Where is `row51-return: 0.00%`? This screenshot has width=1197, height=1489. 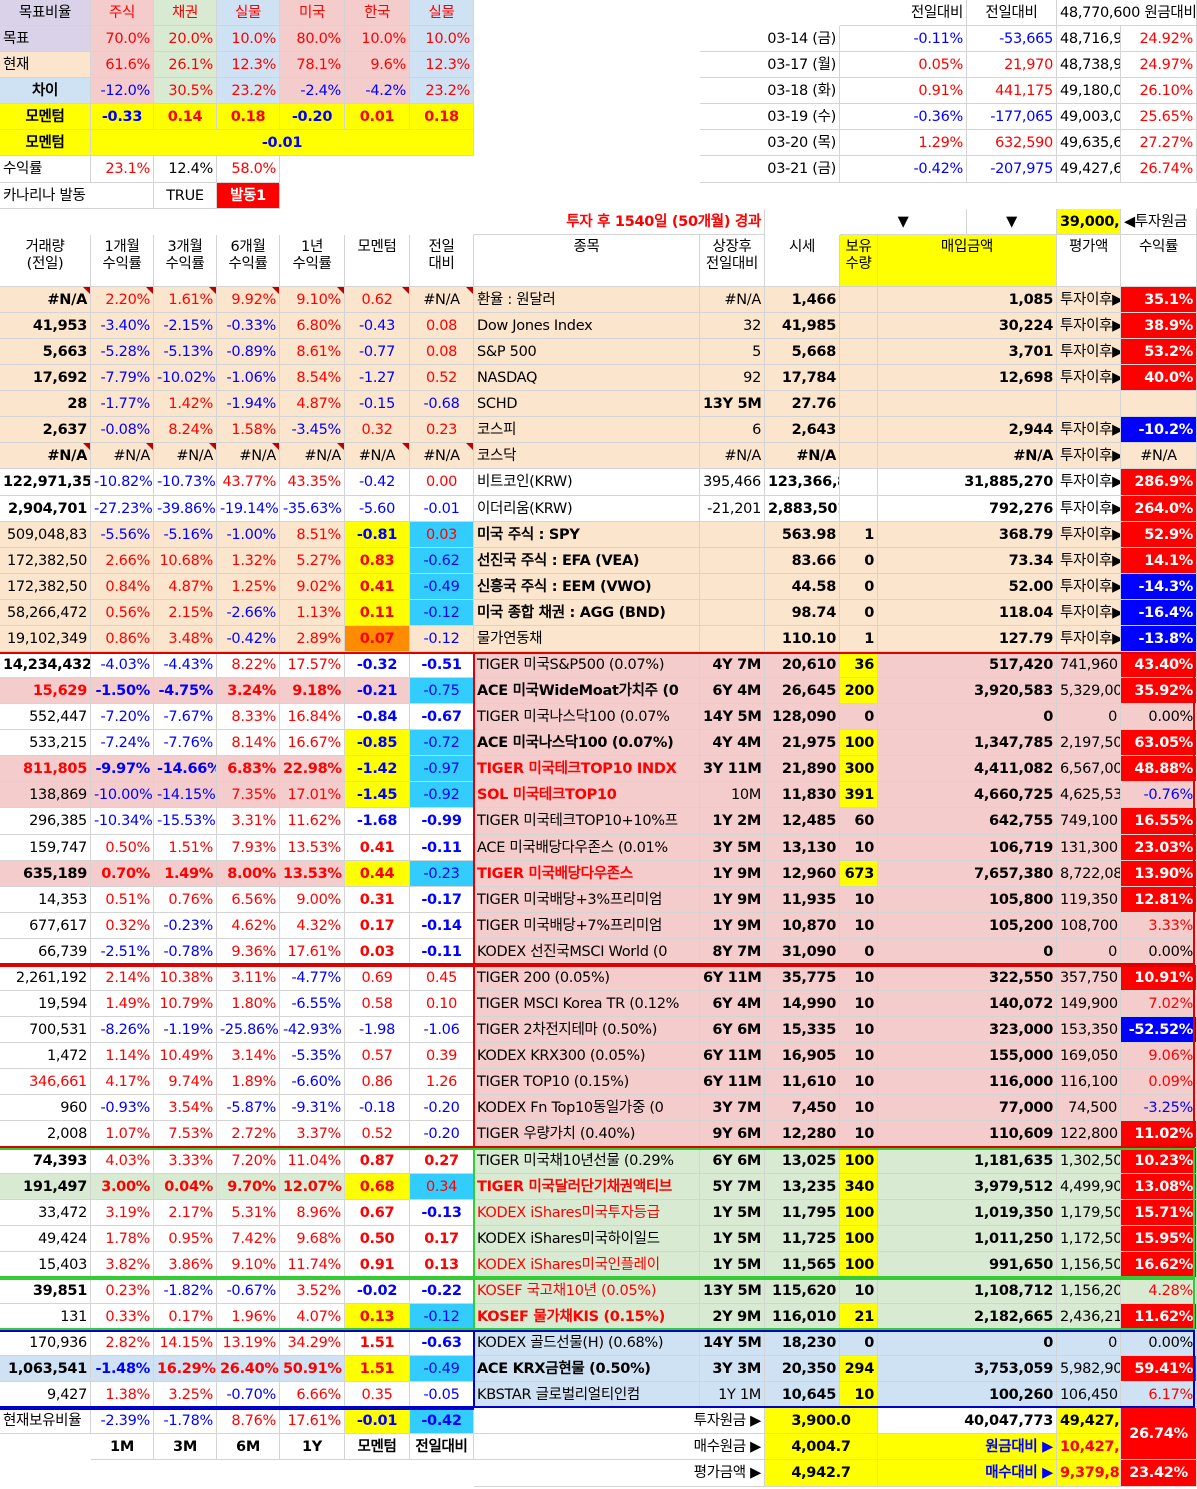
row51-return: 0.00% is located at coordinates (1159, 1343).